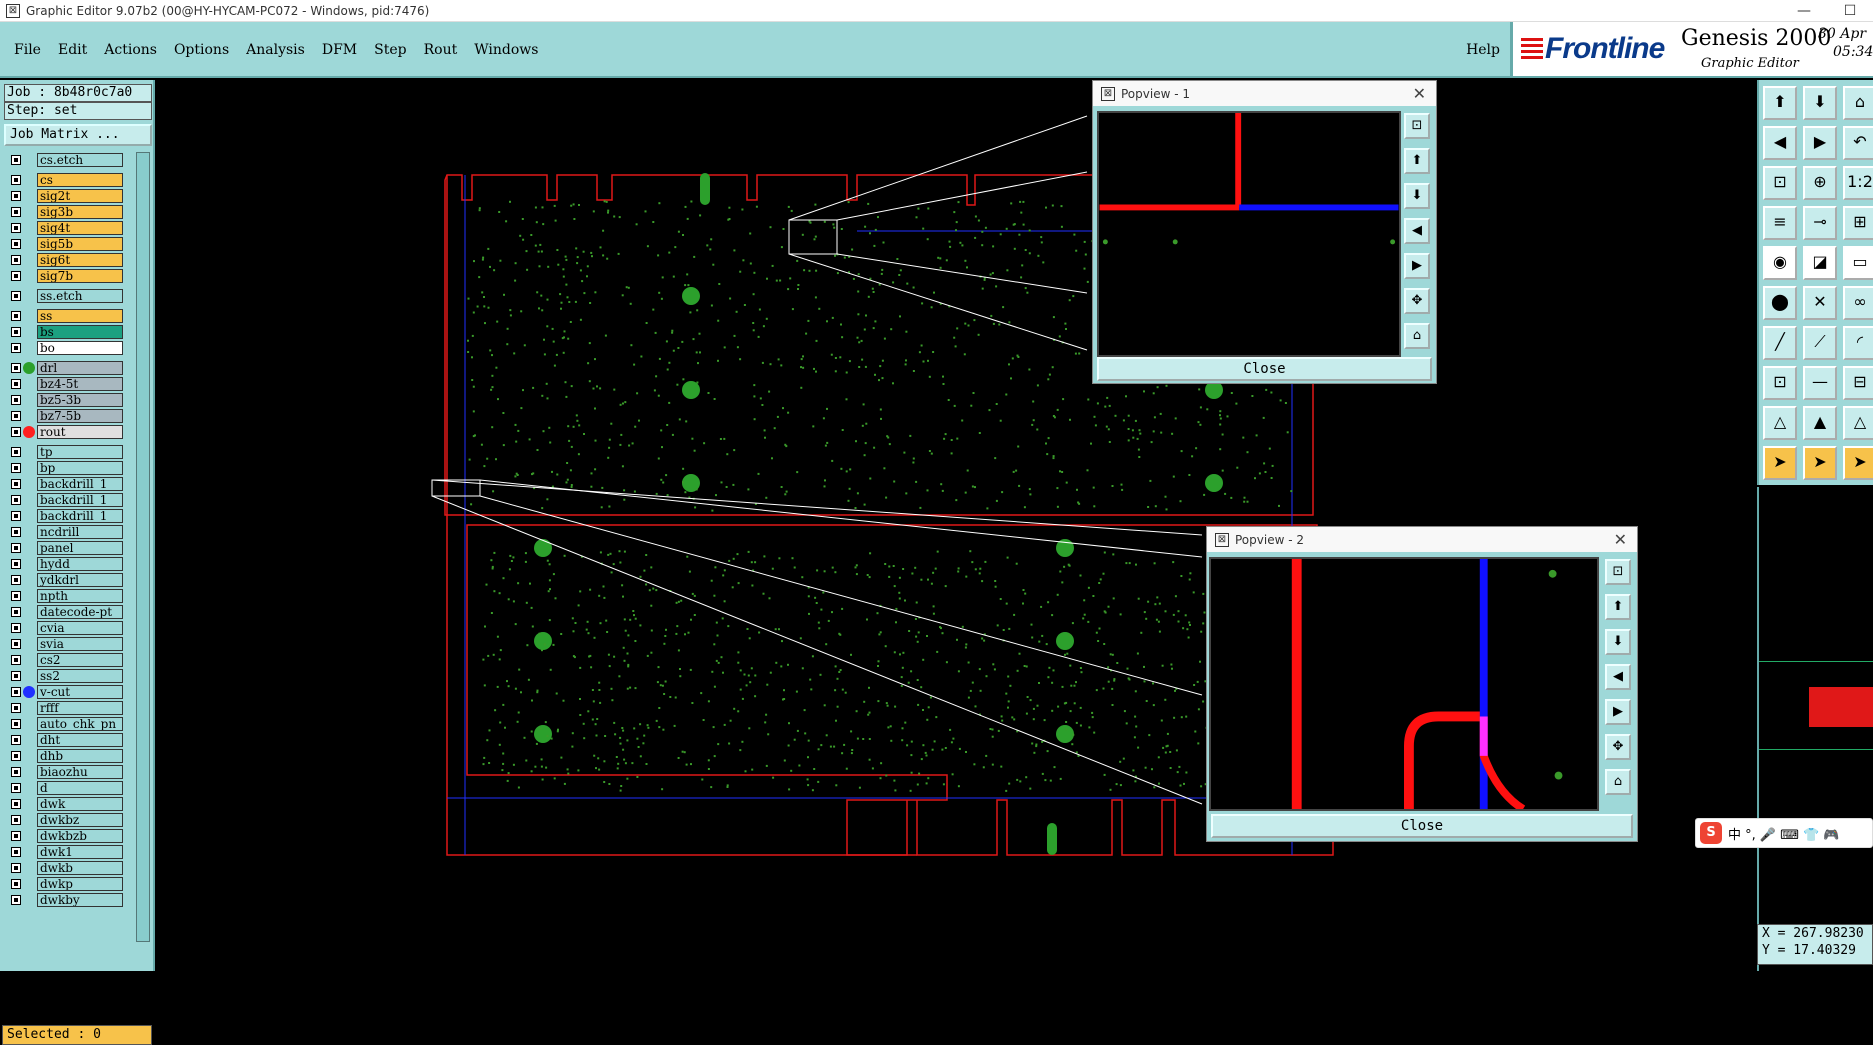 This screenshot has width=1873, height=1045. I want to click on layer-name: rfff, so click(80, 707).